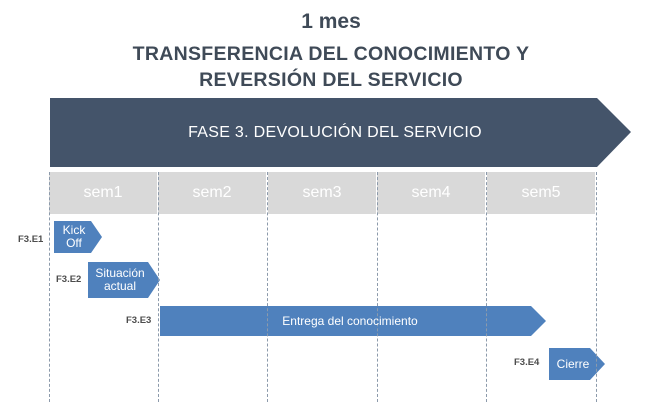 This screenshot has width=662, height=402. What do you see at coordinates (120, 286) in the screenshot?
I see `task-label-line: actual` at bounding box center [120, 286].